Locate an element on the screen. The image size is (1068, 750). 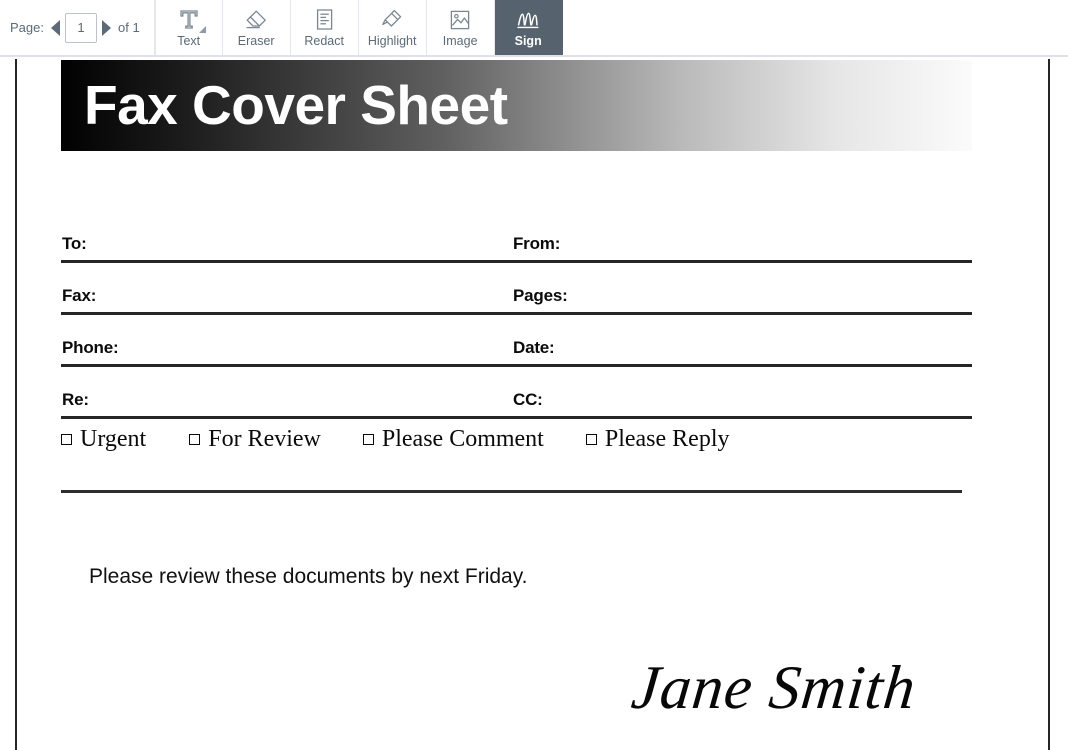
form-row: Re: CC: is located at coordinates (516, 393).